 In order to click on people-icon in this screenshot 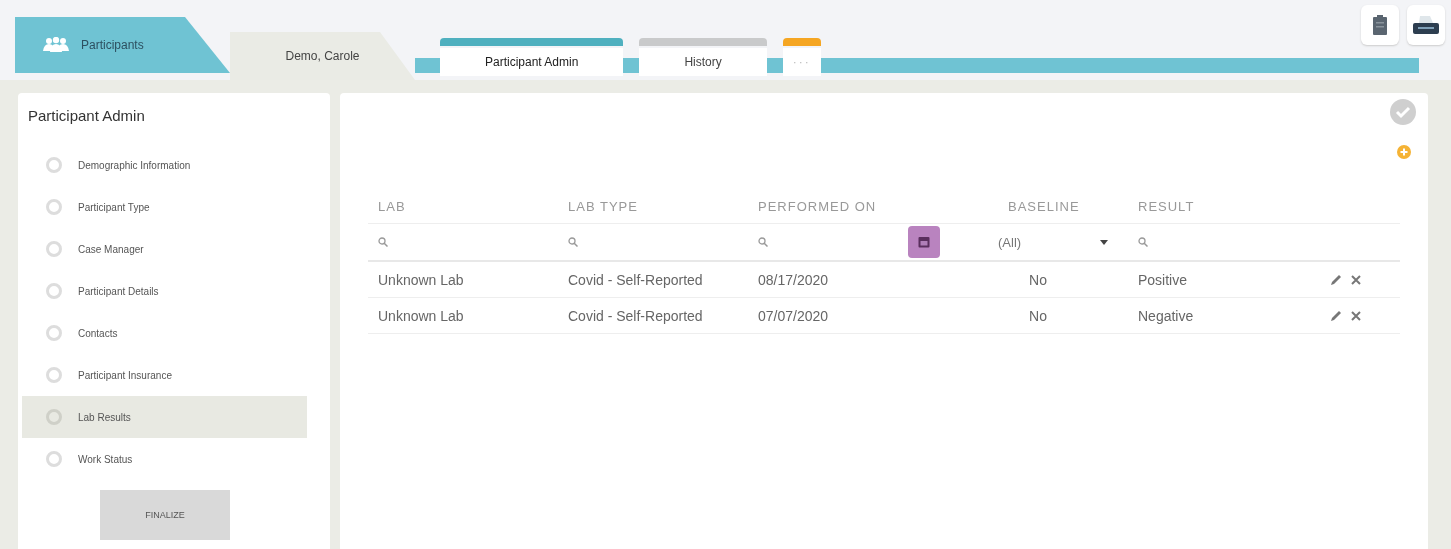, I will do `click(56, 45)`.